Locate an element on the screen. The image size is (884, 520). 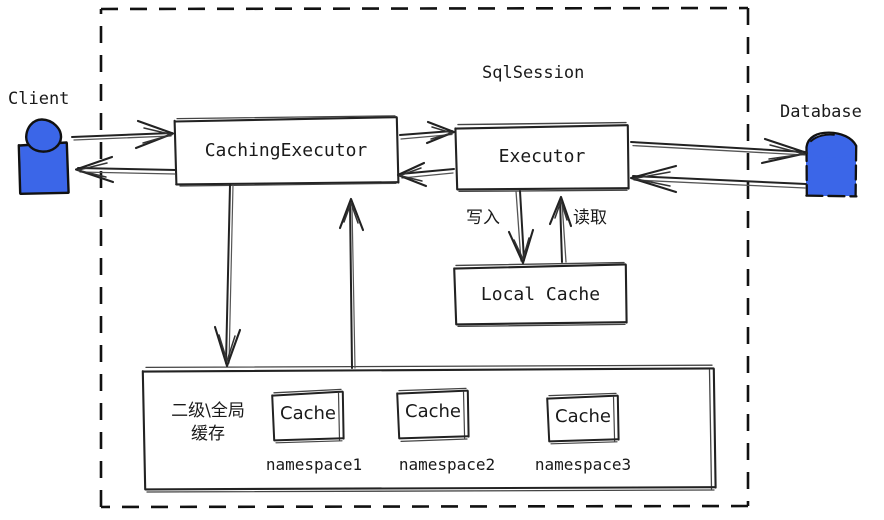
client-label: Client is located at coordinates (39, 99).